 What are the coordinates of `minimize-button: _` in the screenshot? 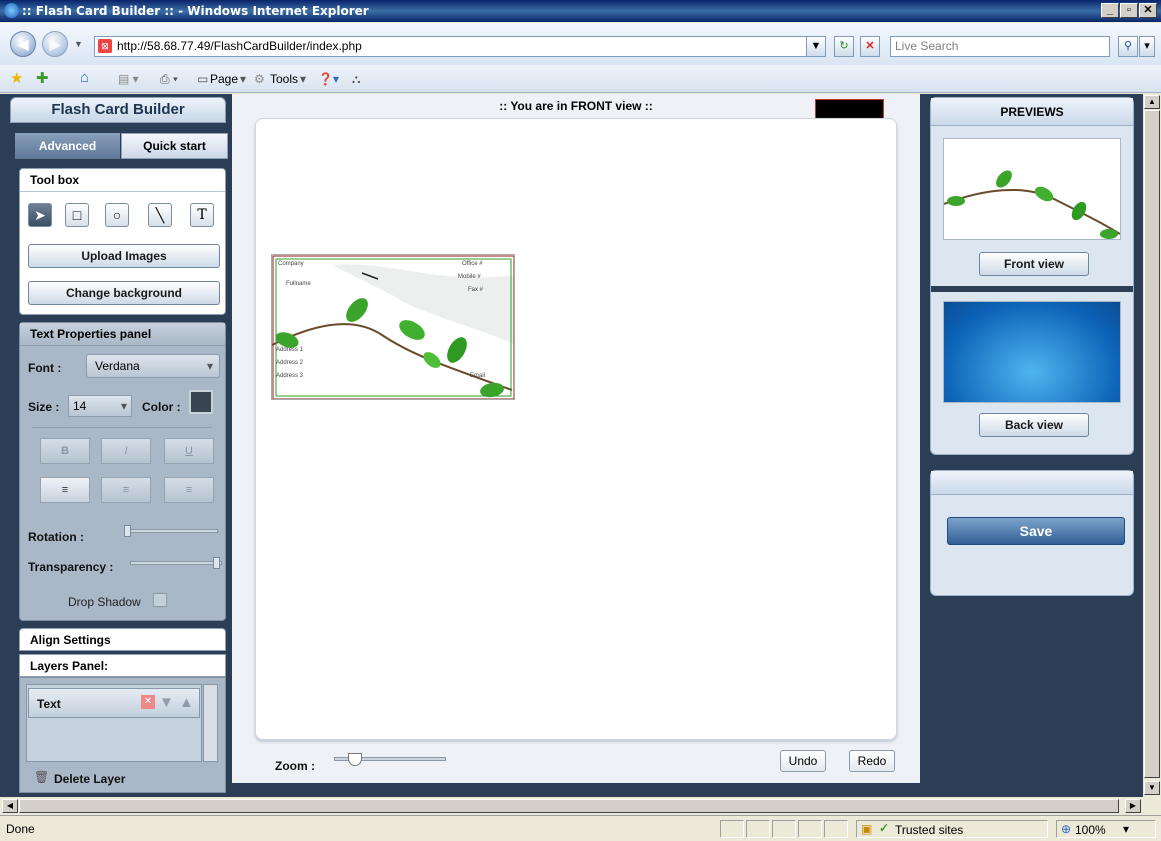 It's located at (1110, 10).